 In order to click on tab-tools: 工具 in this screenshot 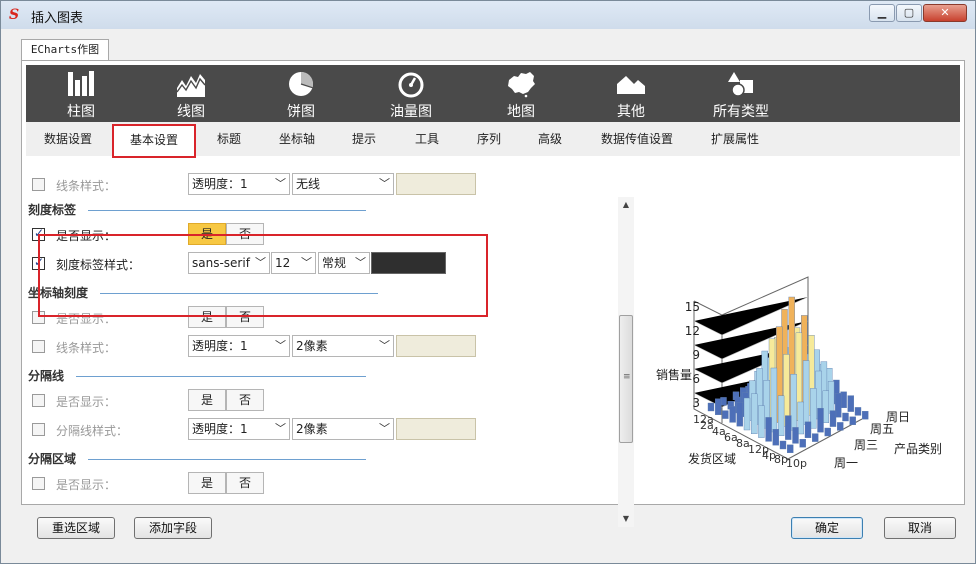, I will do `click(427, 138)`.